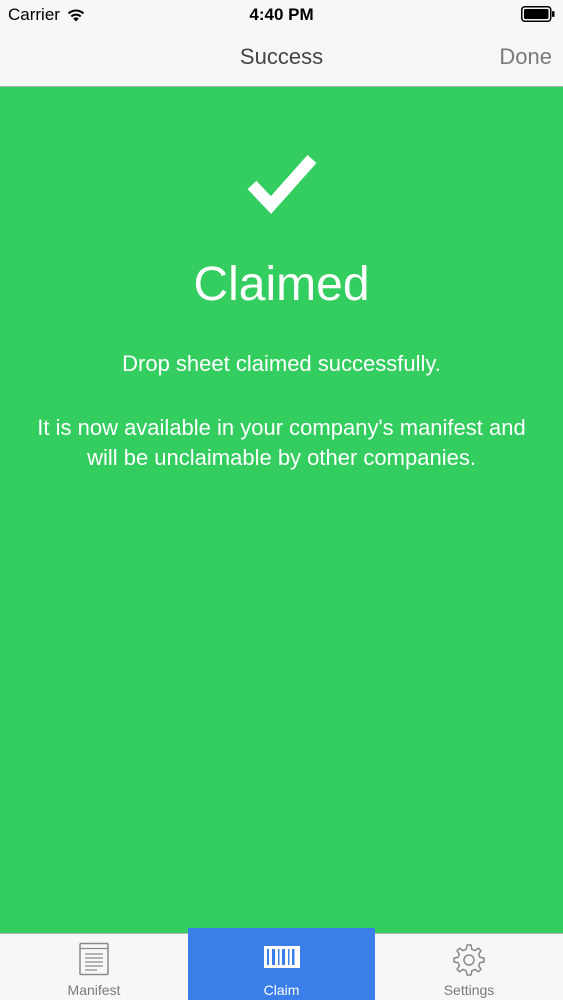  I want to click on navigation-bar: Success Done, so click(281, 58).